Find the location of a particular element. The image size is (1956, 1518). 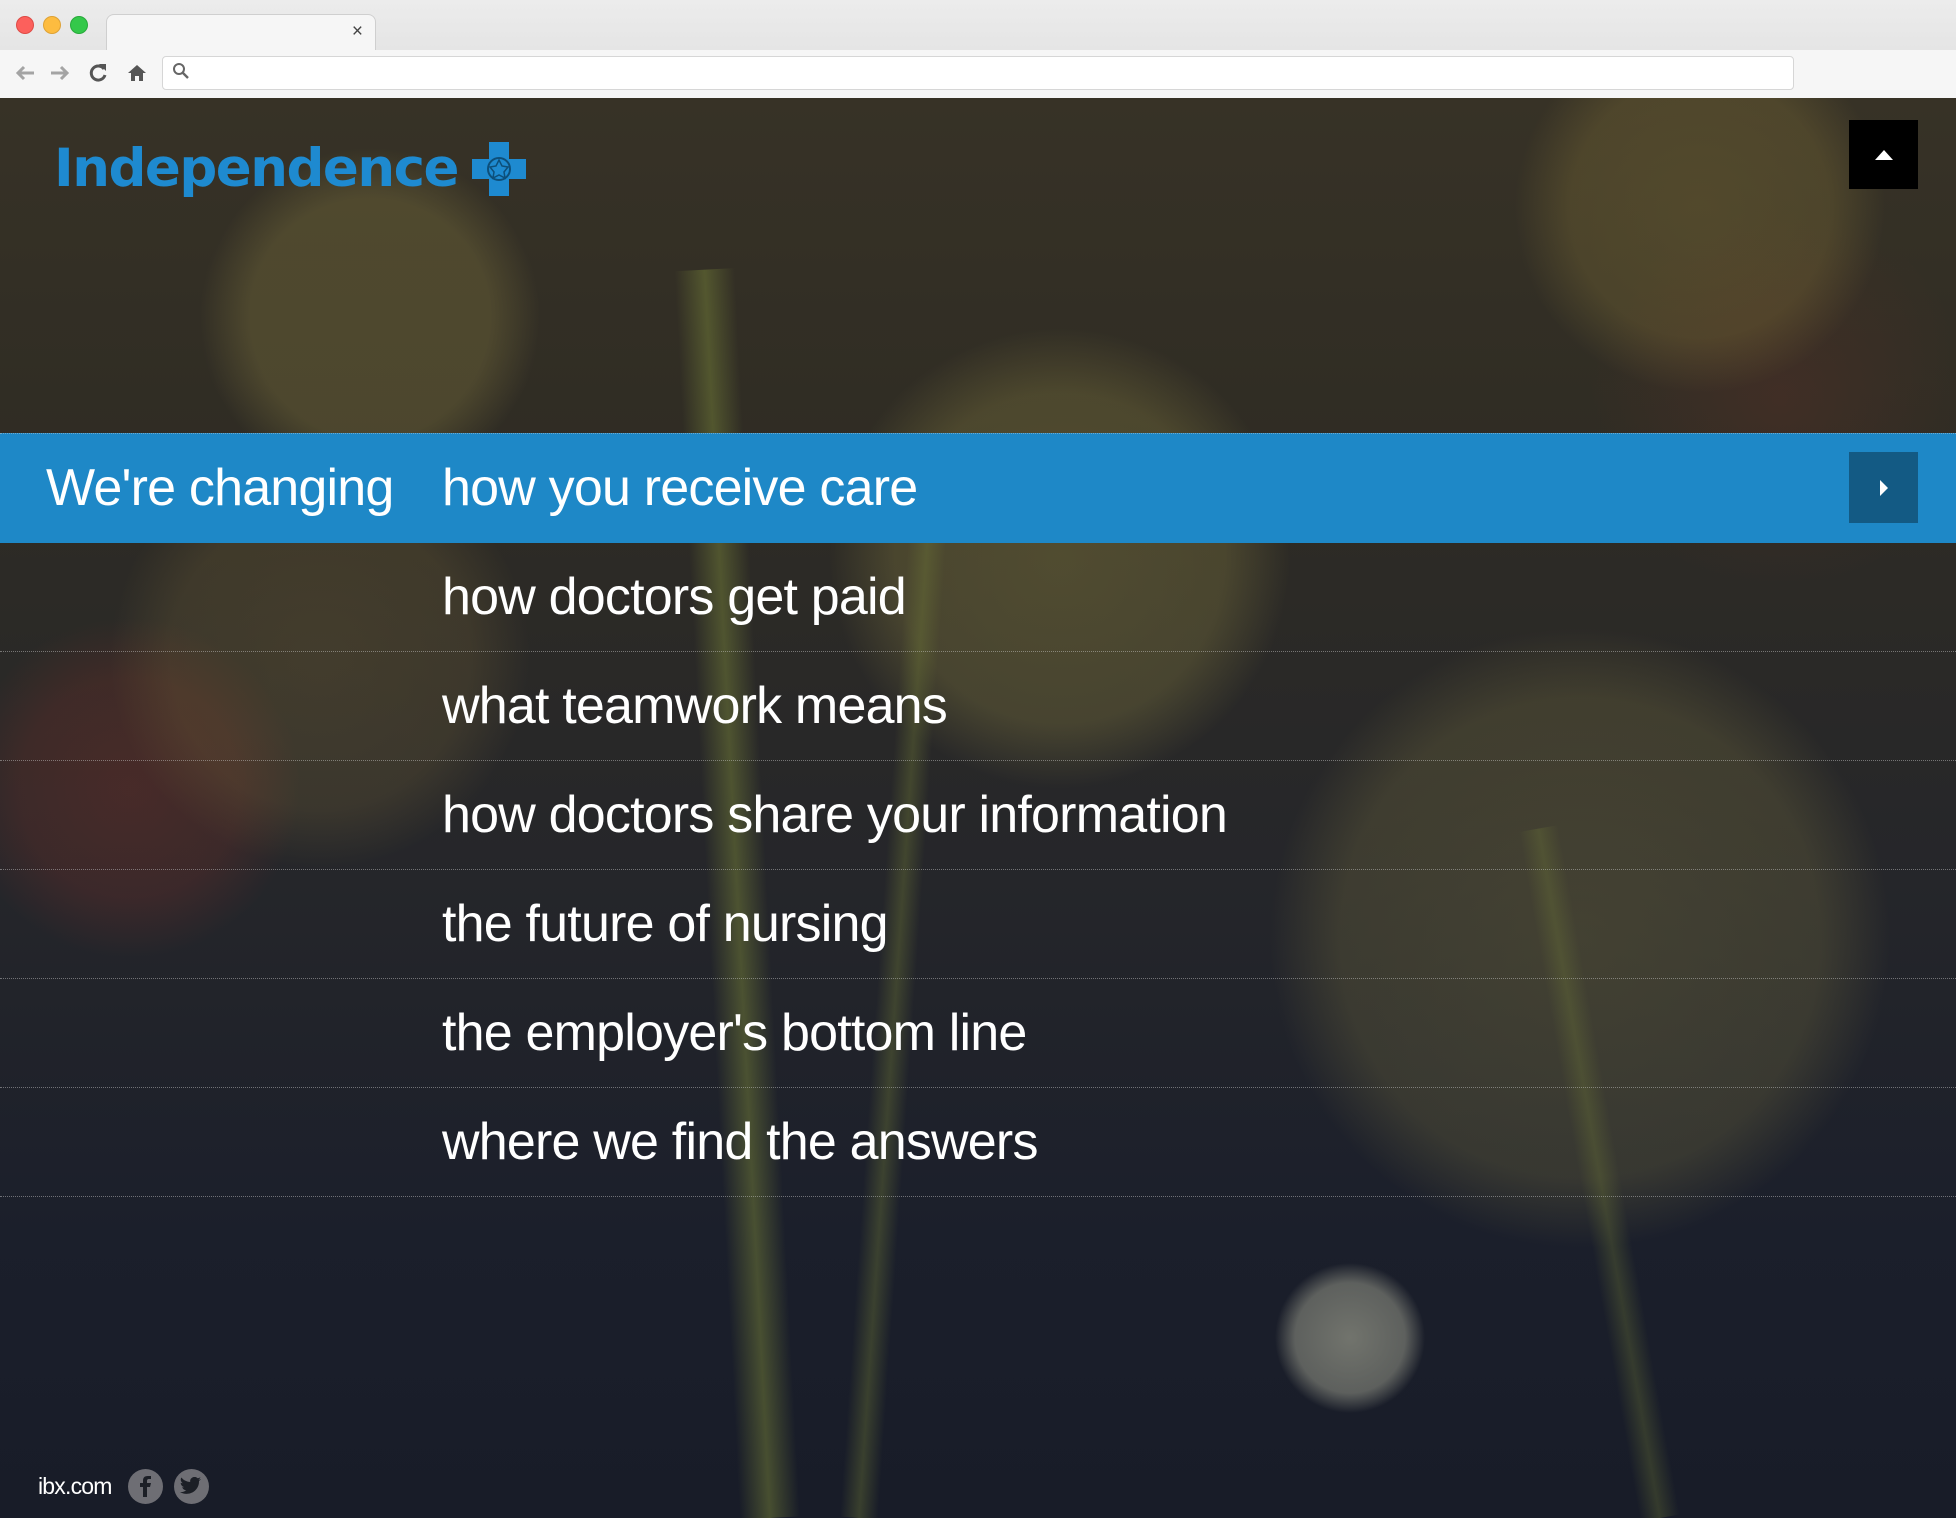

independence-logo: Independence is located at coordinates (291, 169).